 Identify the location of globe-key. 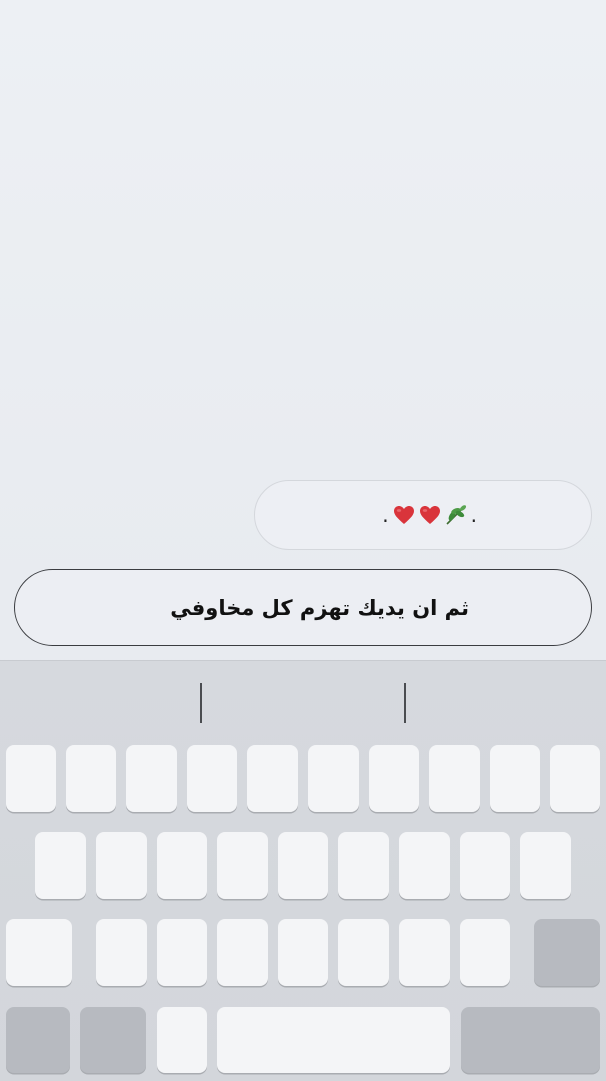
(113, 1040).